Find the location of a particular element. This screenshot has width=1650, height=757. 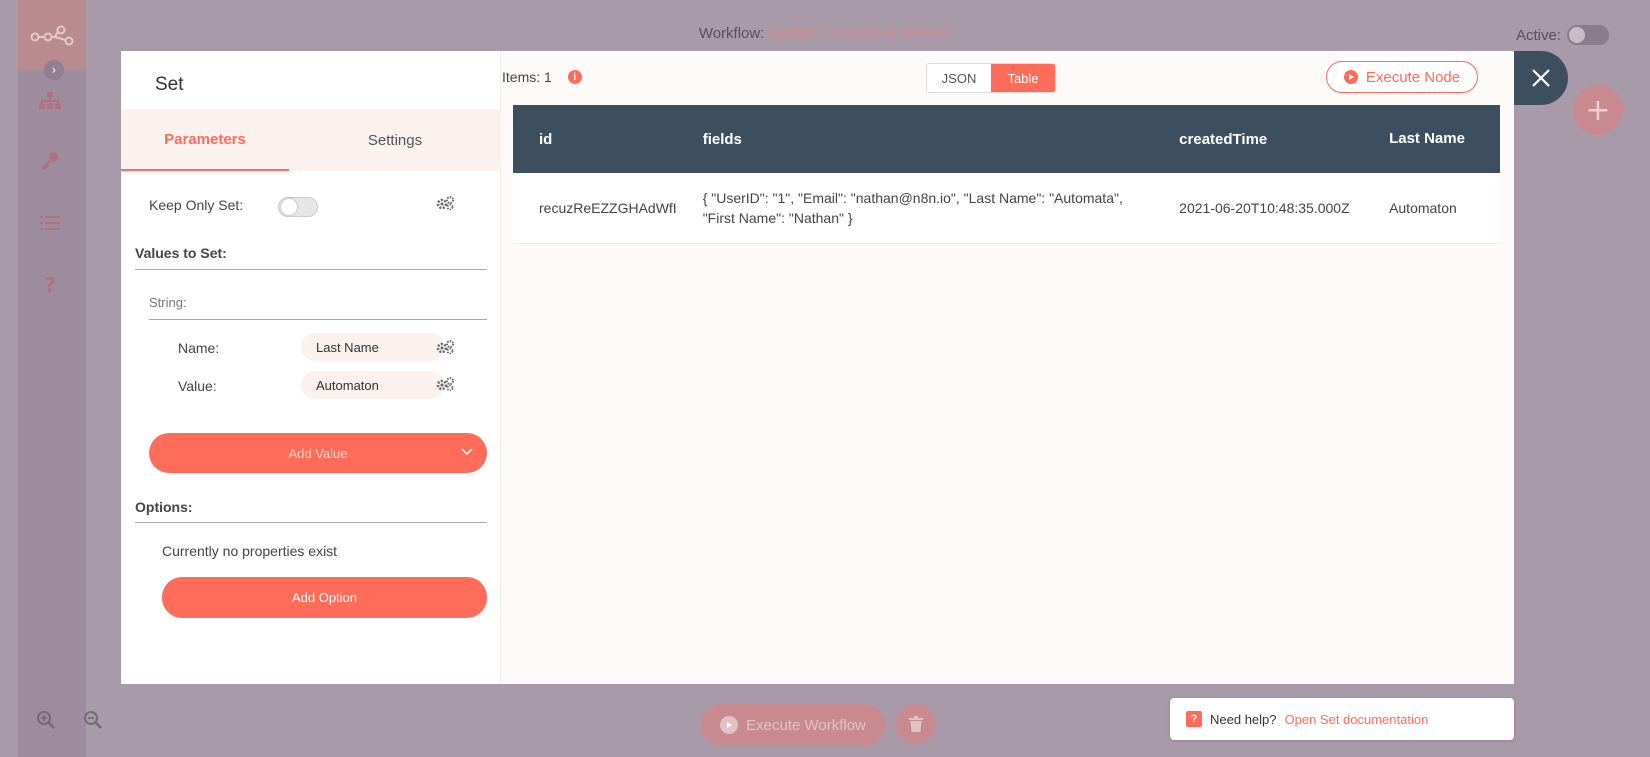

tab-settings: Settings is located at coordinates (395, 140).